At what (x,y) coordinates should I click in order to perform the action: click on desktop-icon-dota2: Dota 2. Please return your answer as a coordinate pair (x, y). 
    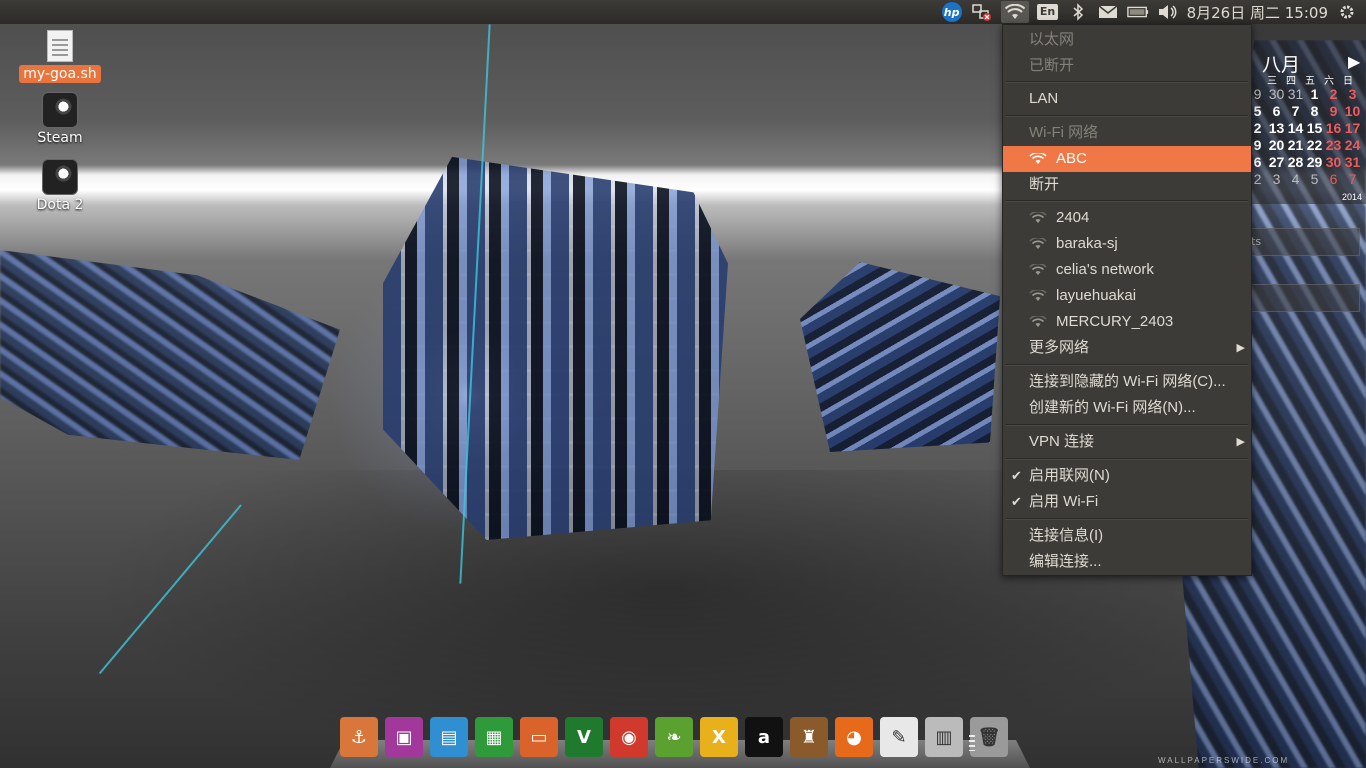
    Looking at the image, I should click on (60, 186).